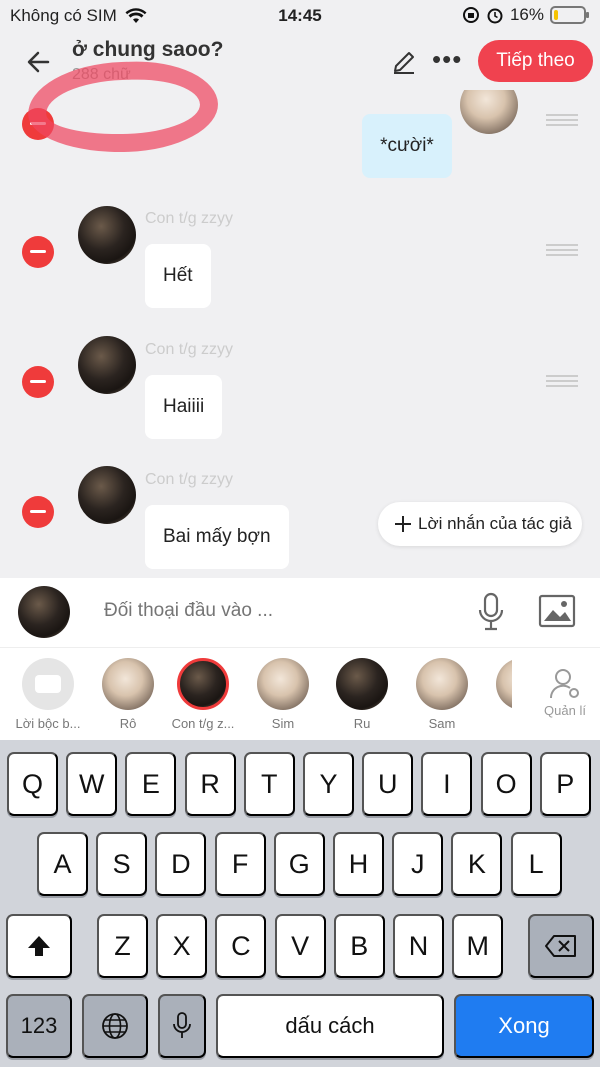 This screenshot has width=600, height=1067. Describe the element at coordinates (128, 723) in the screenshot. I see `character-label: Rô` at that location.